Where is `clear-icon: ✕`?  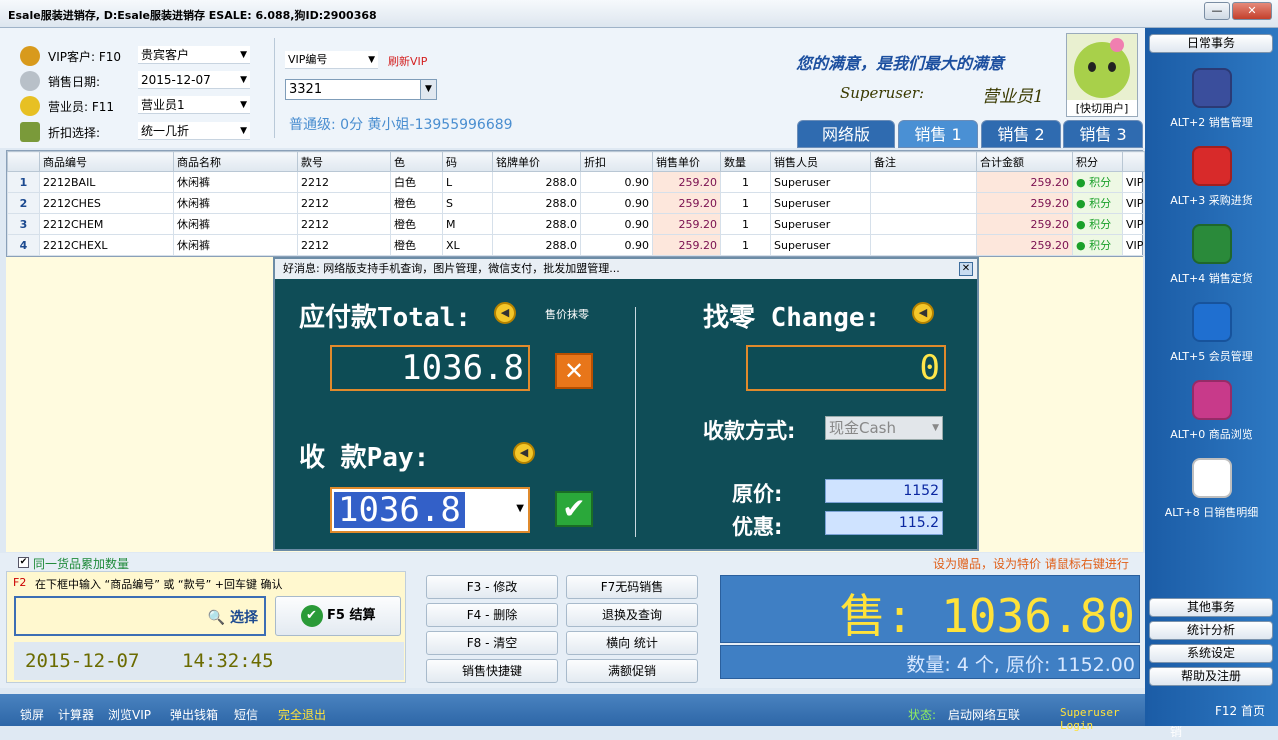 clear-icon: ✕ is located at coordinates (574, 371).